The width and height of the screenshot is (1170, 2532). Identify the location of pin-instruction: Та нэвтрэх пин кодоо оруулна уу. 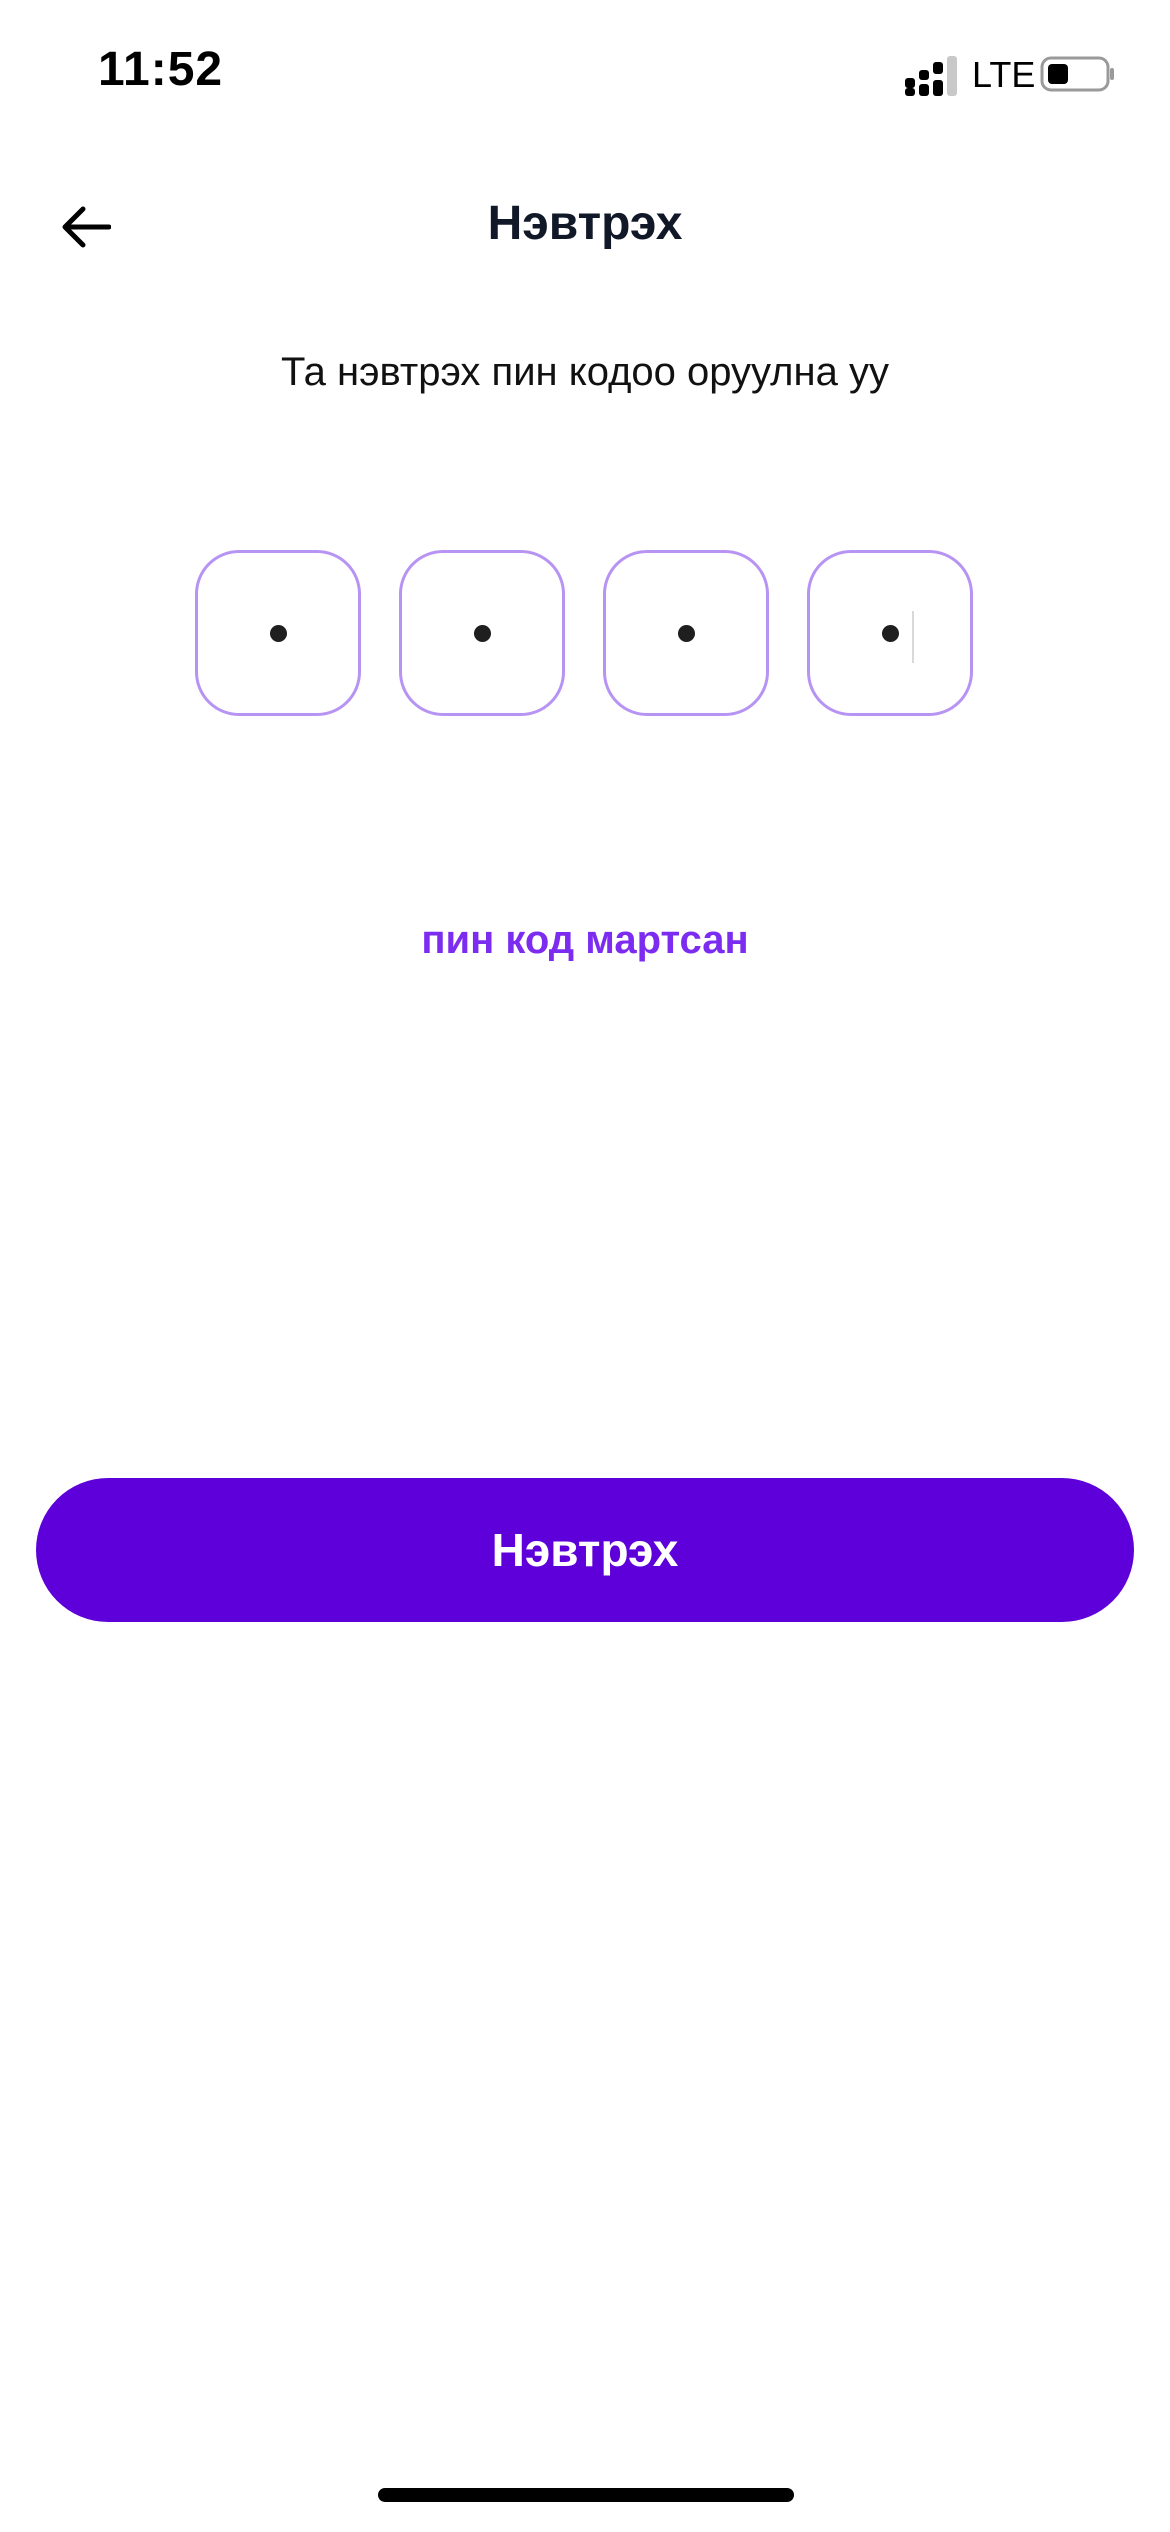
(585, 372).